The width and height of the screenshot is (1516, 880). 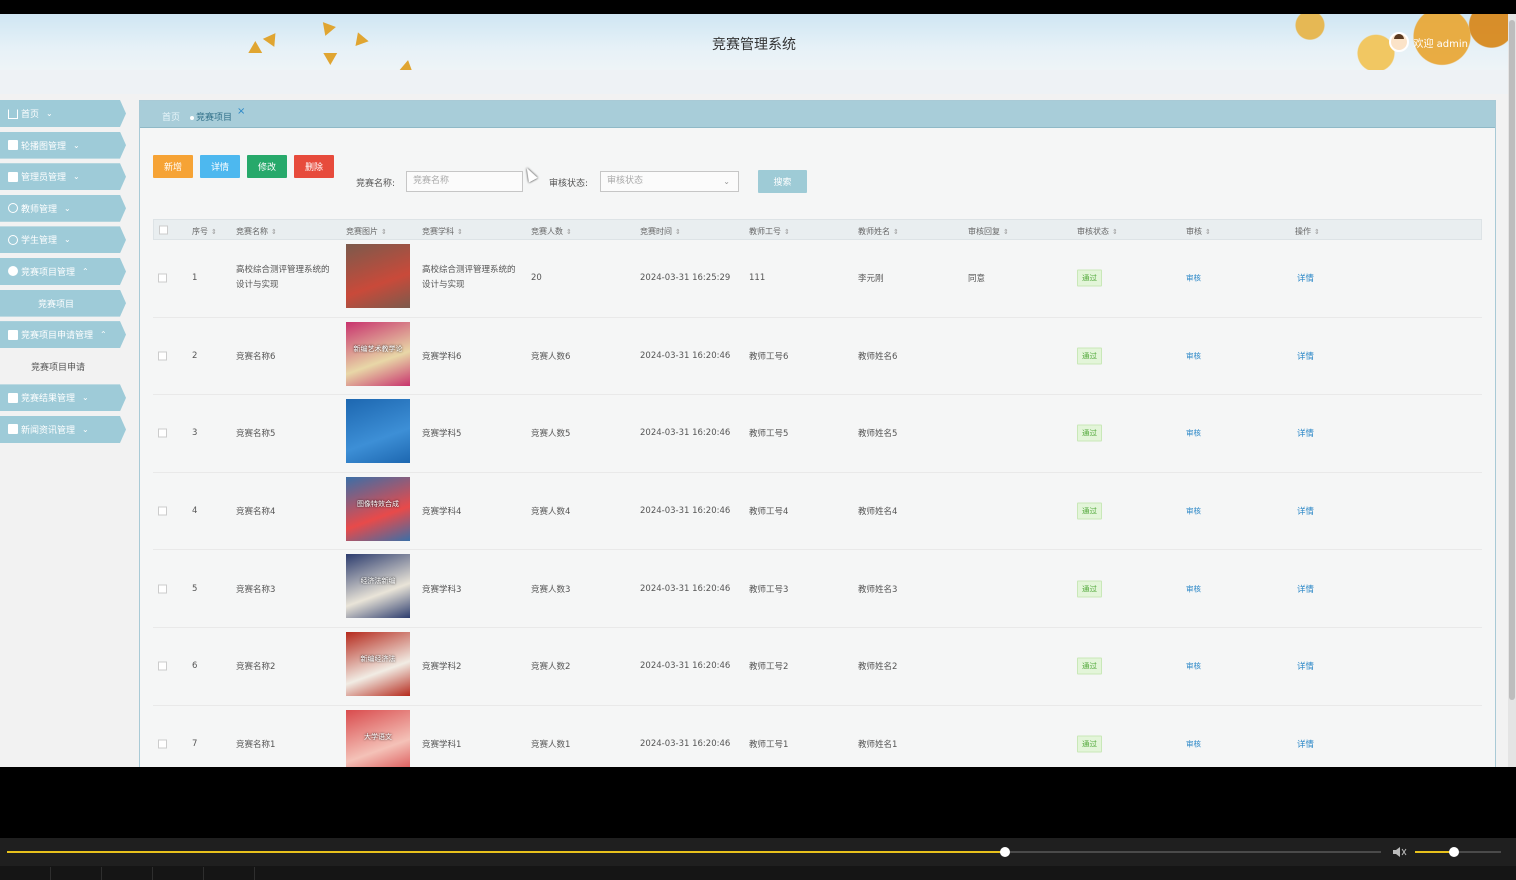 What do you see at coordinates (314, 166) in the screenshot?
I see `delete-button: 删除` at bounding box center [314, 166].